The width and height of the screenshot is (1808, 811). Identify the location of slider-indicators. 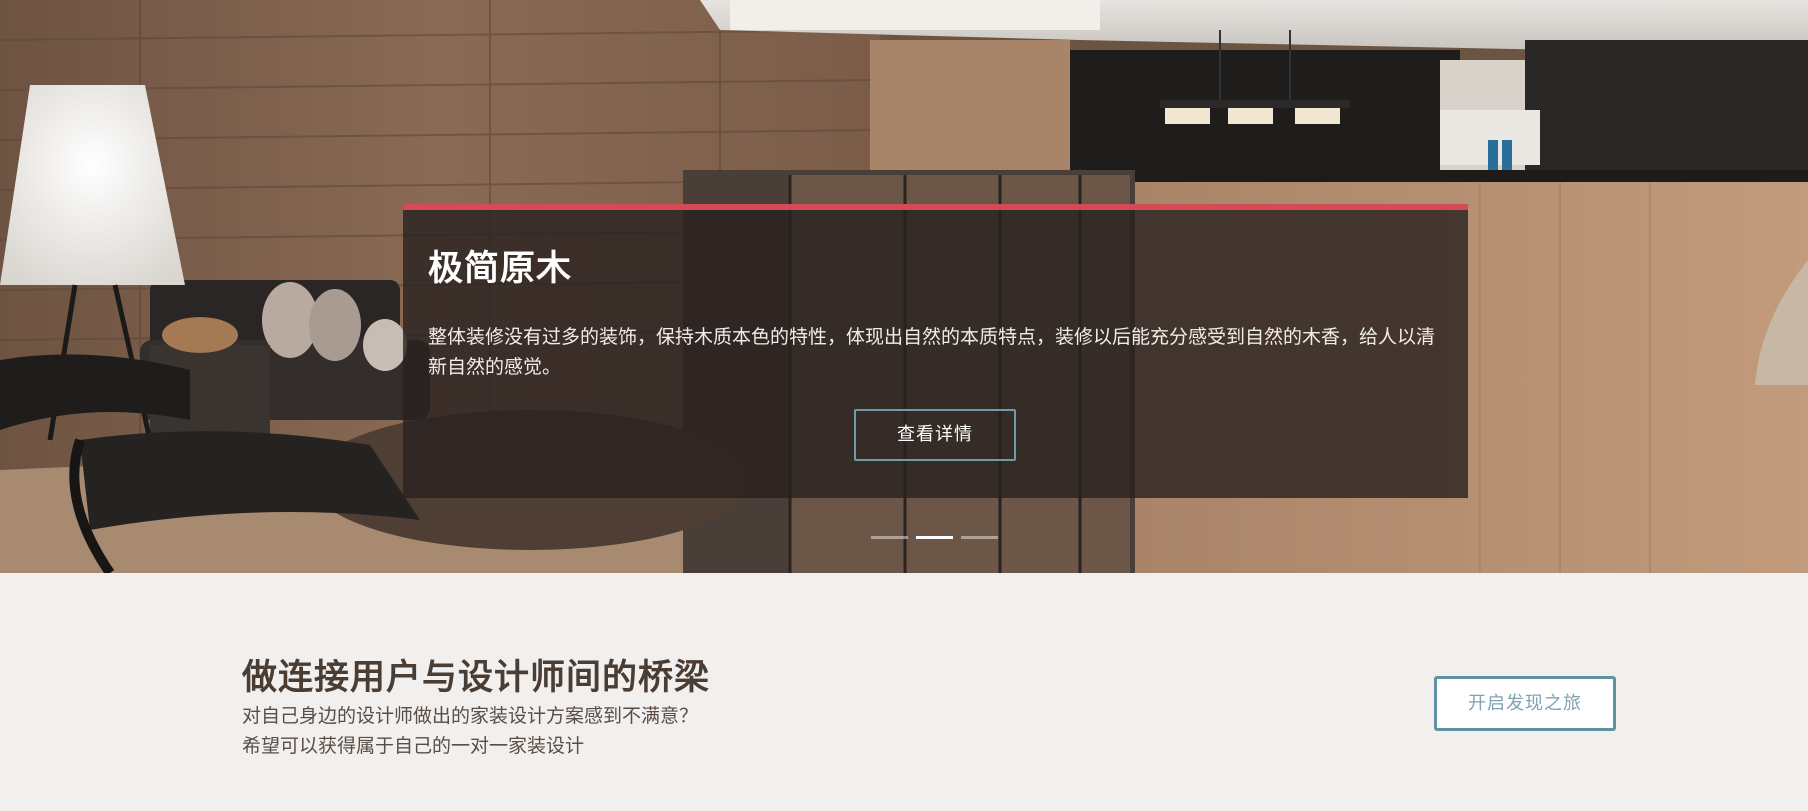
(934, 537).